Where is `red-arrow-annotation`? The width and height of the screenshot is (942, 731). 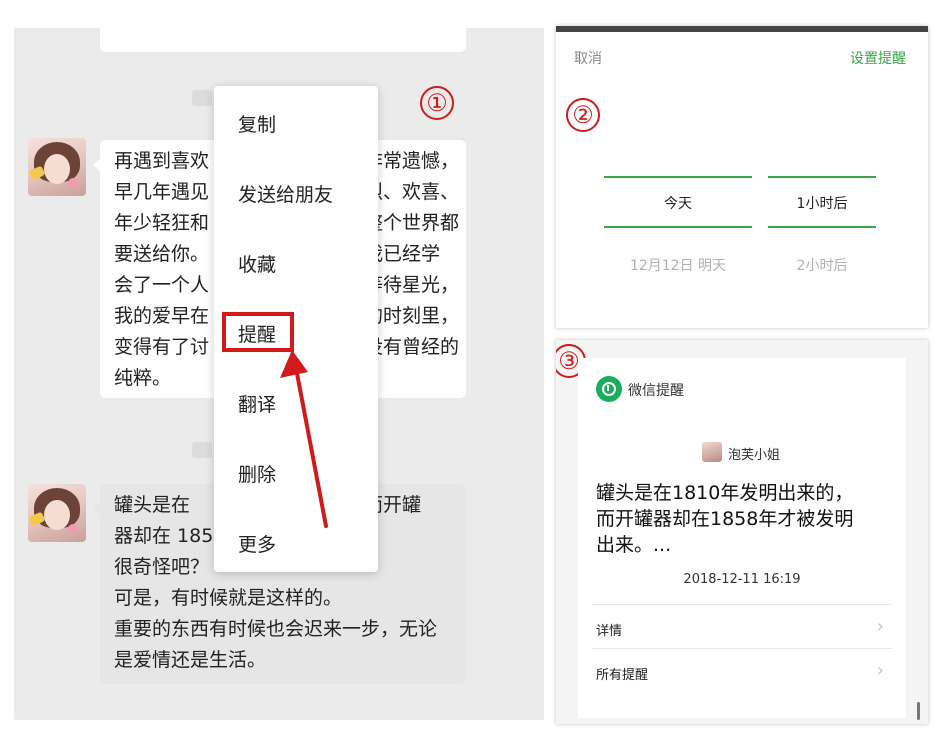 red-arrow-annotation is located at coordinates (304, 439).